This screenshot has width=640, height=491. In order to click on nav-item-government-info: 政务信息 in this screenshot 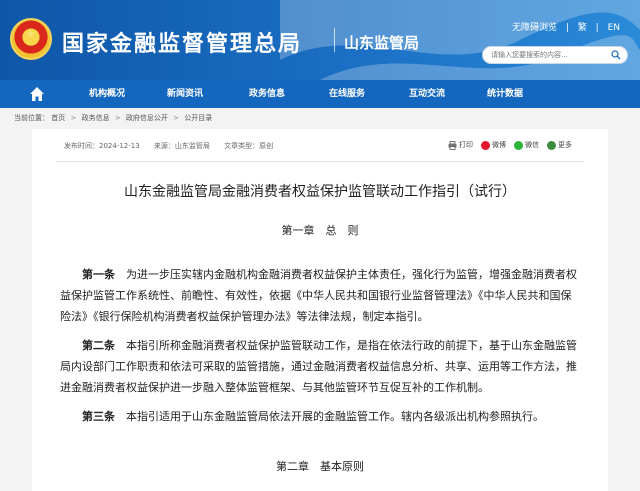, I will do `click(267, 94)`.